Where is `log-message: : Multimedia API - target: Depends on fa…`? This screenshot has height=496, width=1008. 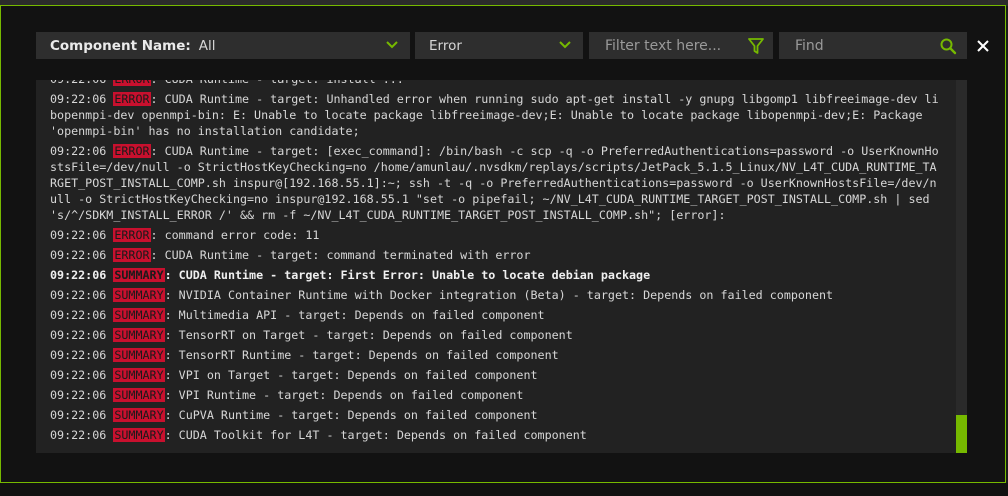 log-message: : Multimedia API - target: Depends on fa… is located at coordinates (354, 315).